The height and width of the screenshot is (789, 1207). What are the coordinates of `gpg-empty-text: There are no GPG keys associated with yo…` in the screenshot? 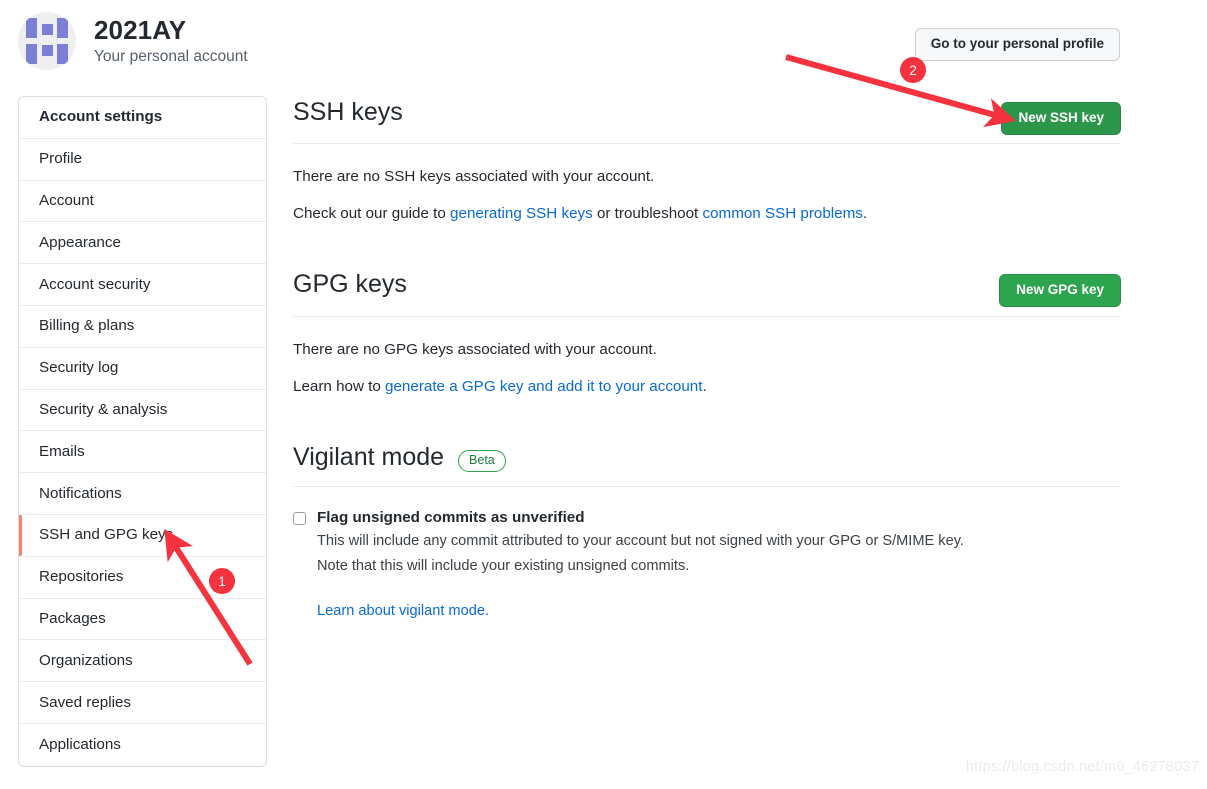 It's located at (475, 349).